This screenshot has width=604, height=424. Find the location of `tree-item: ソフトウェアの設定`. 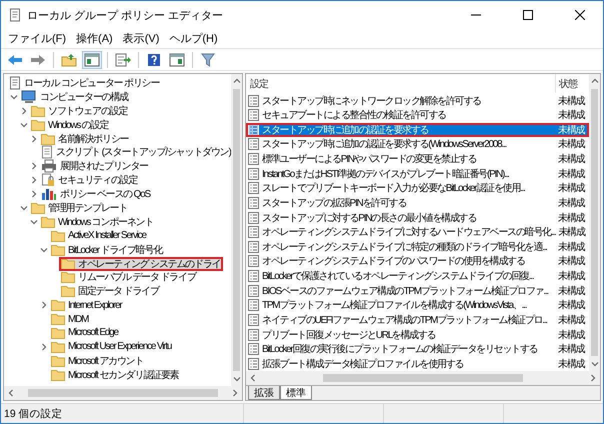

tree-item: ソフトウェアの設定 is located at coordinates (79, 111).